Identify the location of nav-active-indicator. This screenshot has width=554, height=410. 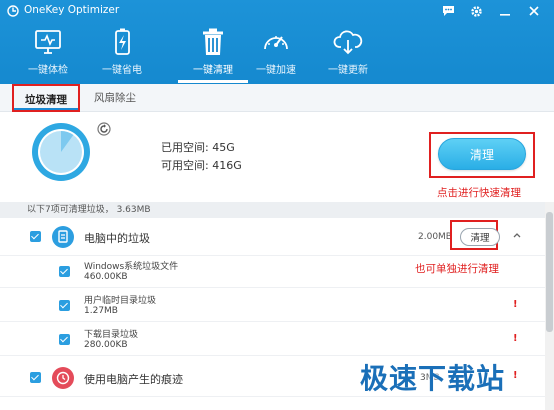
(213, 81).